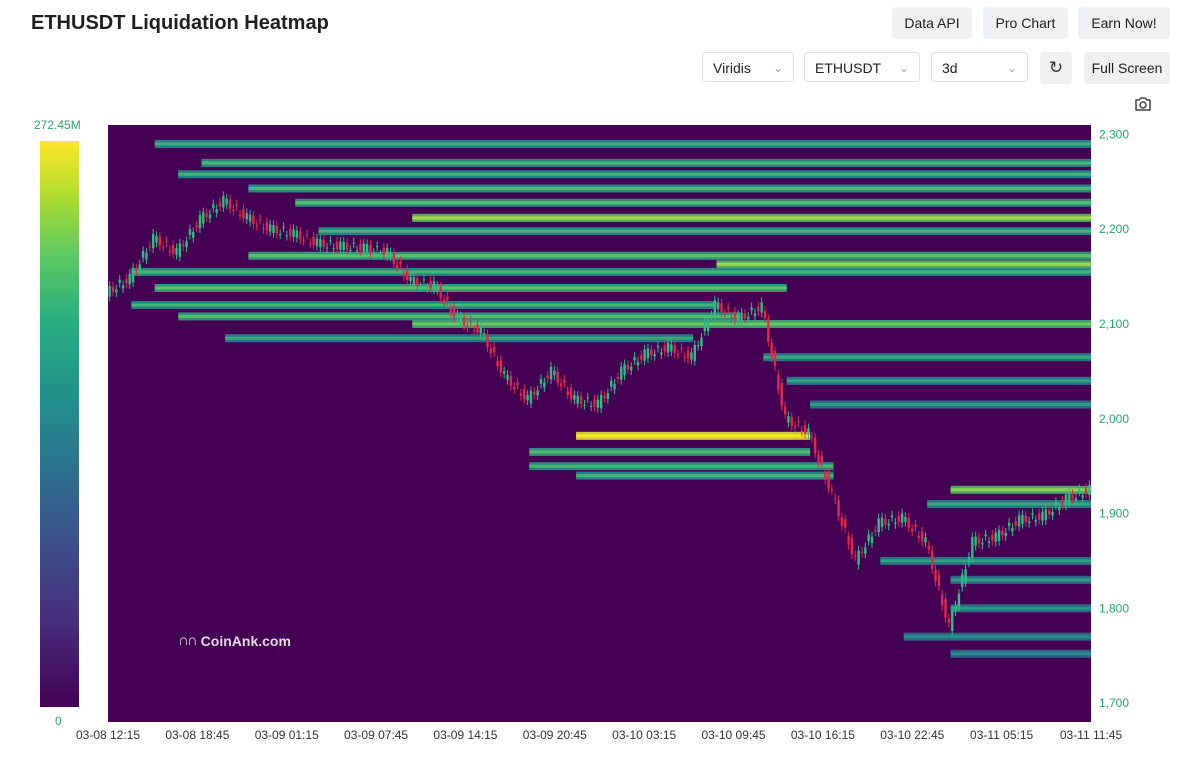  What do you see at coordinates (1114, 514) in the screenshot?
I see `y-tick-label: 1,900` at bounding box center [1114, 514].